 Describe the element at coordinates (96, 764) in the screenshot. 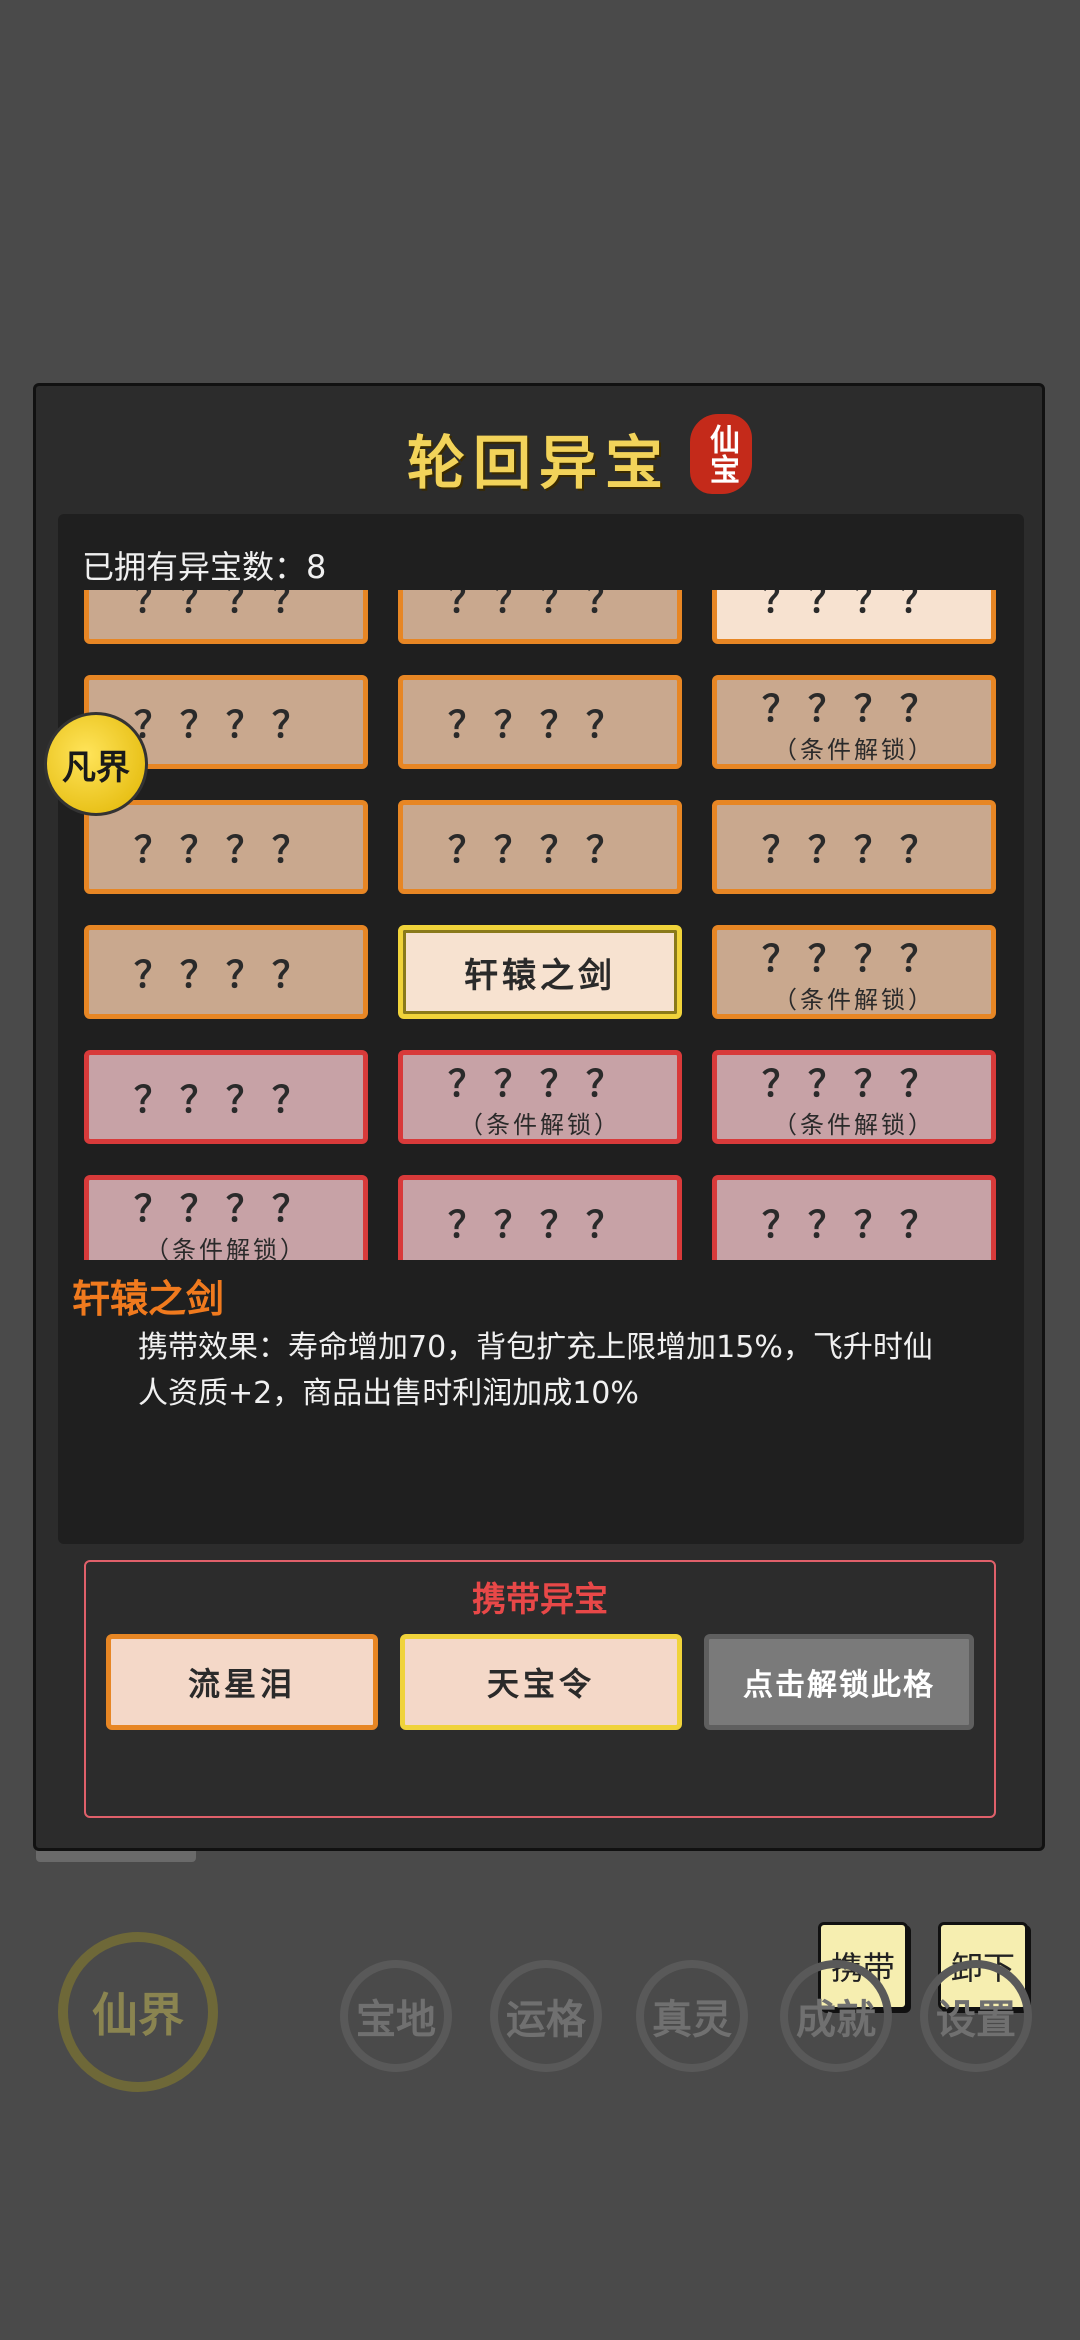

I see `realm-badge-icon: 凡界` at that location.